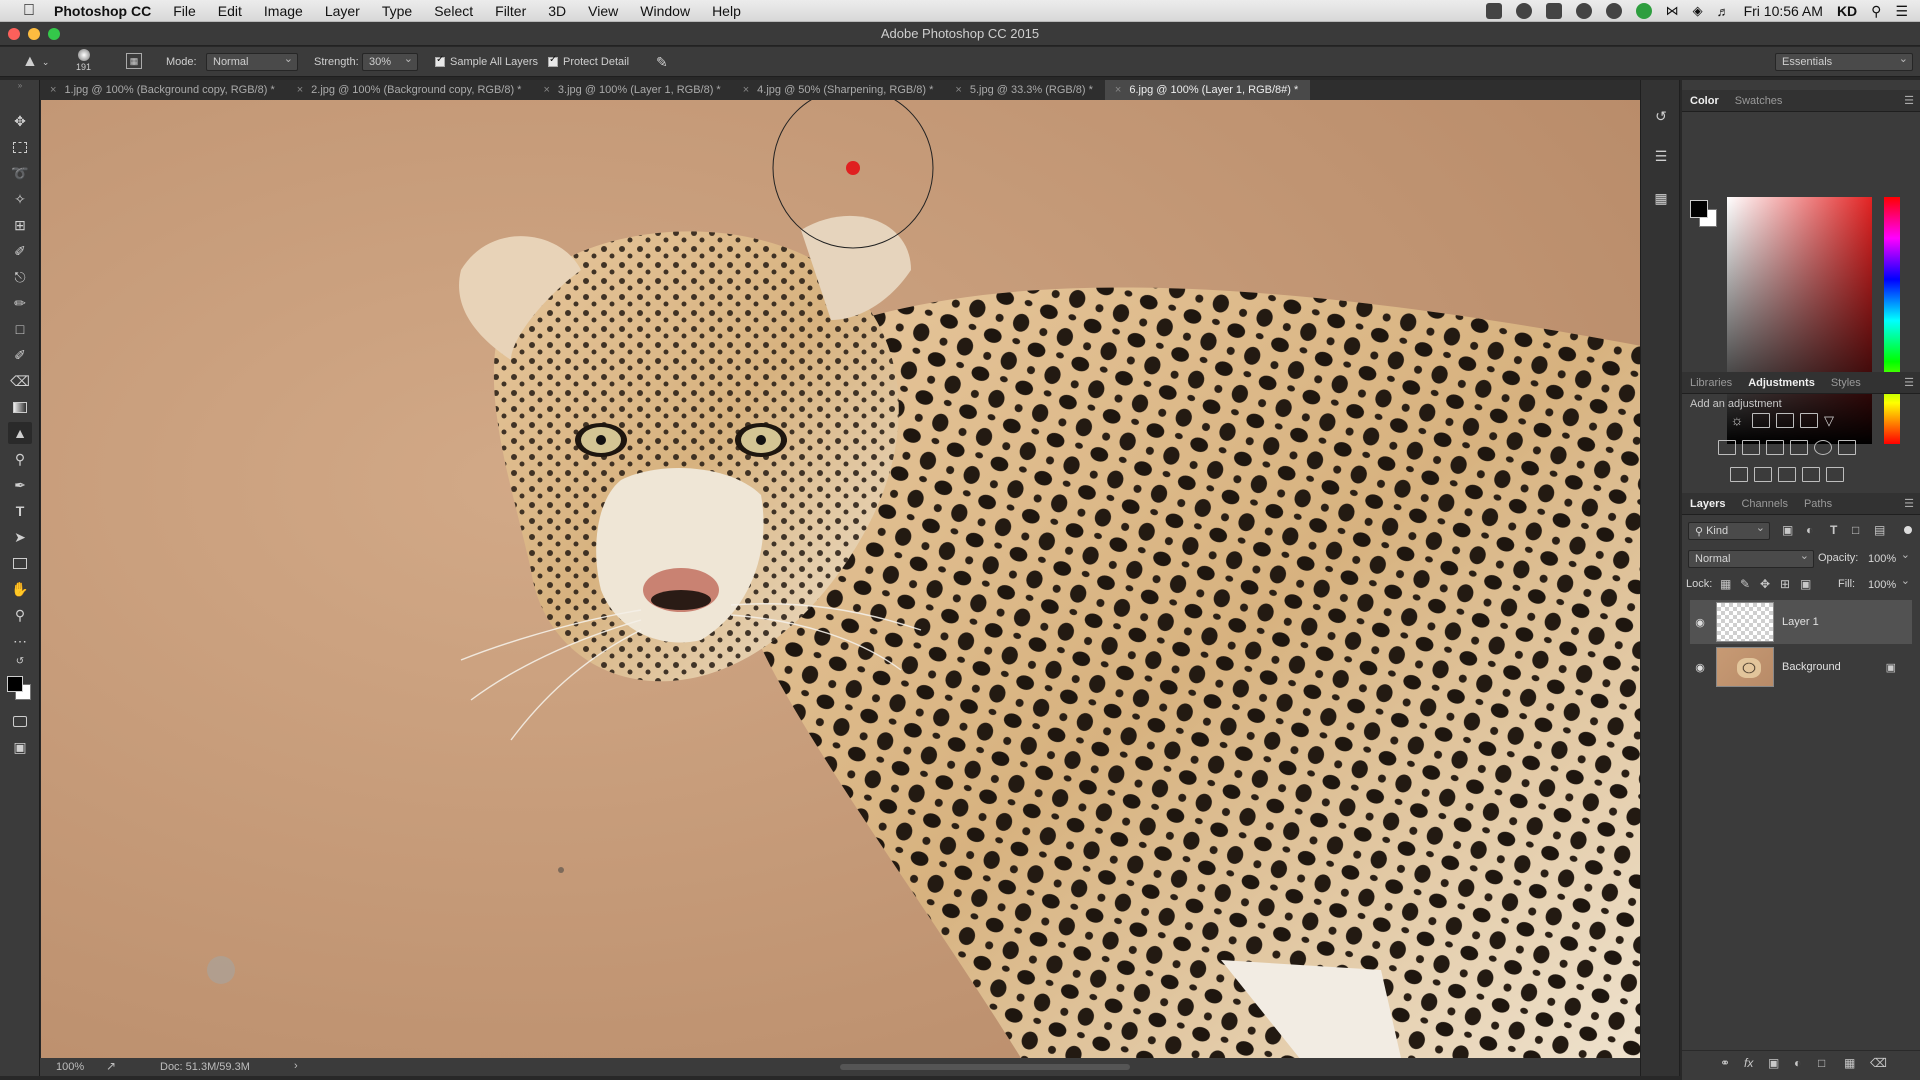  What do you see at coordinates (1785, 420) in the screenshot?
I see `curves-icon` at bounding box center [1785, 420].